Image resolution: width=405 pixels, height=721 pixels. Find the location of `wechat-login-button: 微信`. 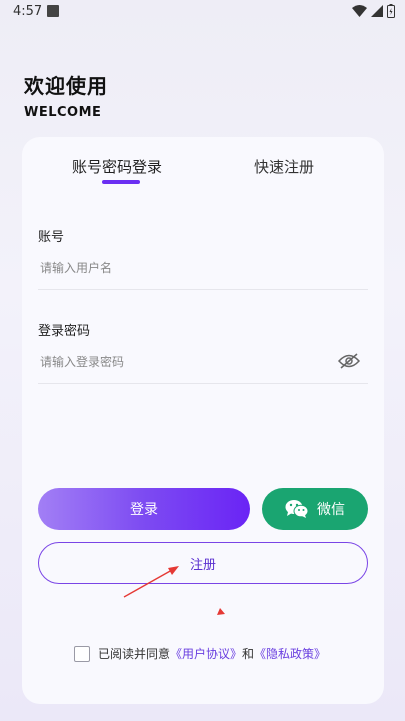

wechat-login-button: 微信 is located at coordinates (315, 509).